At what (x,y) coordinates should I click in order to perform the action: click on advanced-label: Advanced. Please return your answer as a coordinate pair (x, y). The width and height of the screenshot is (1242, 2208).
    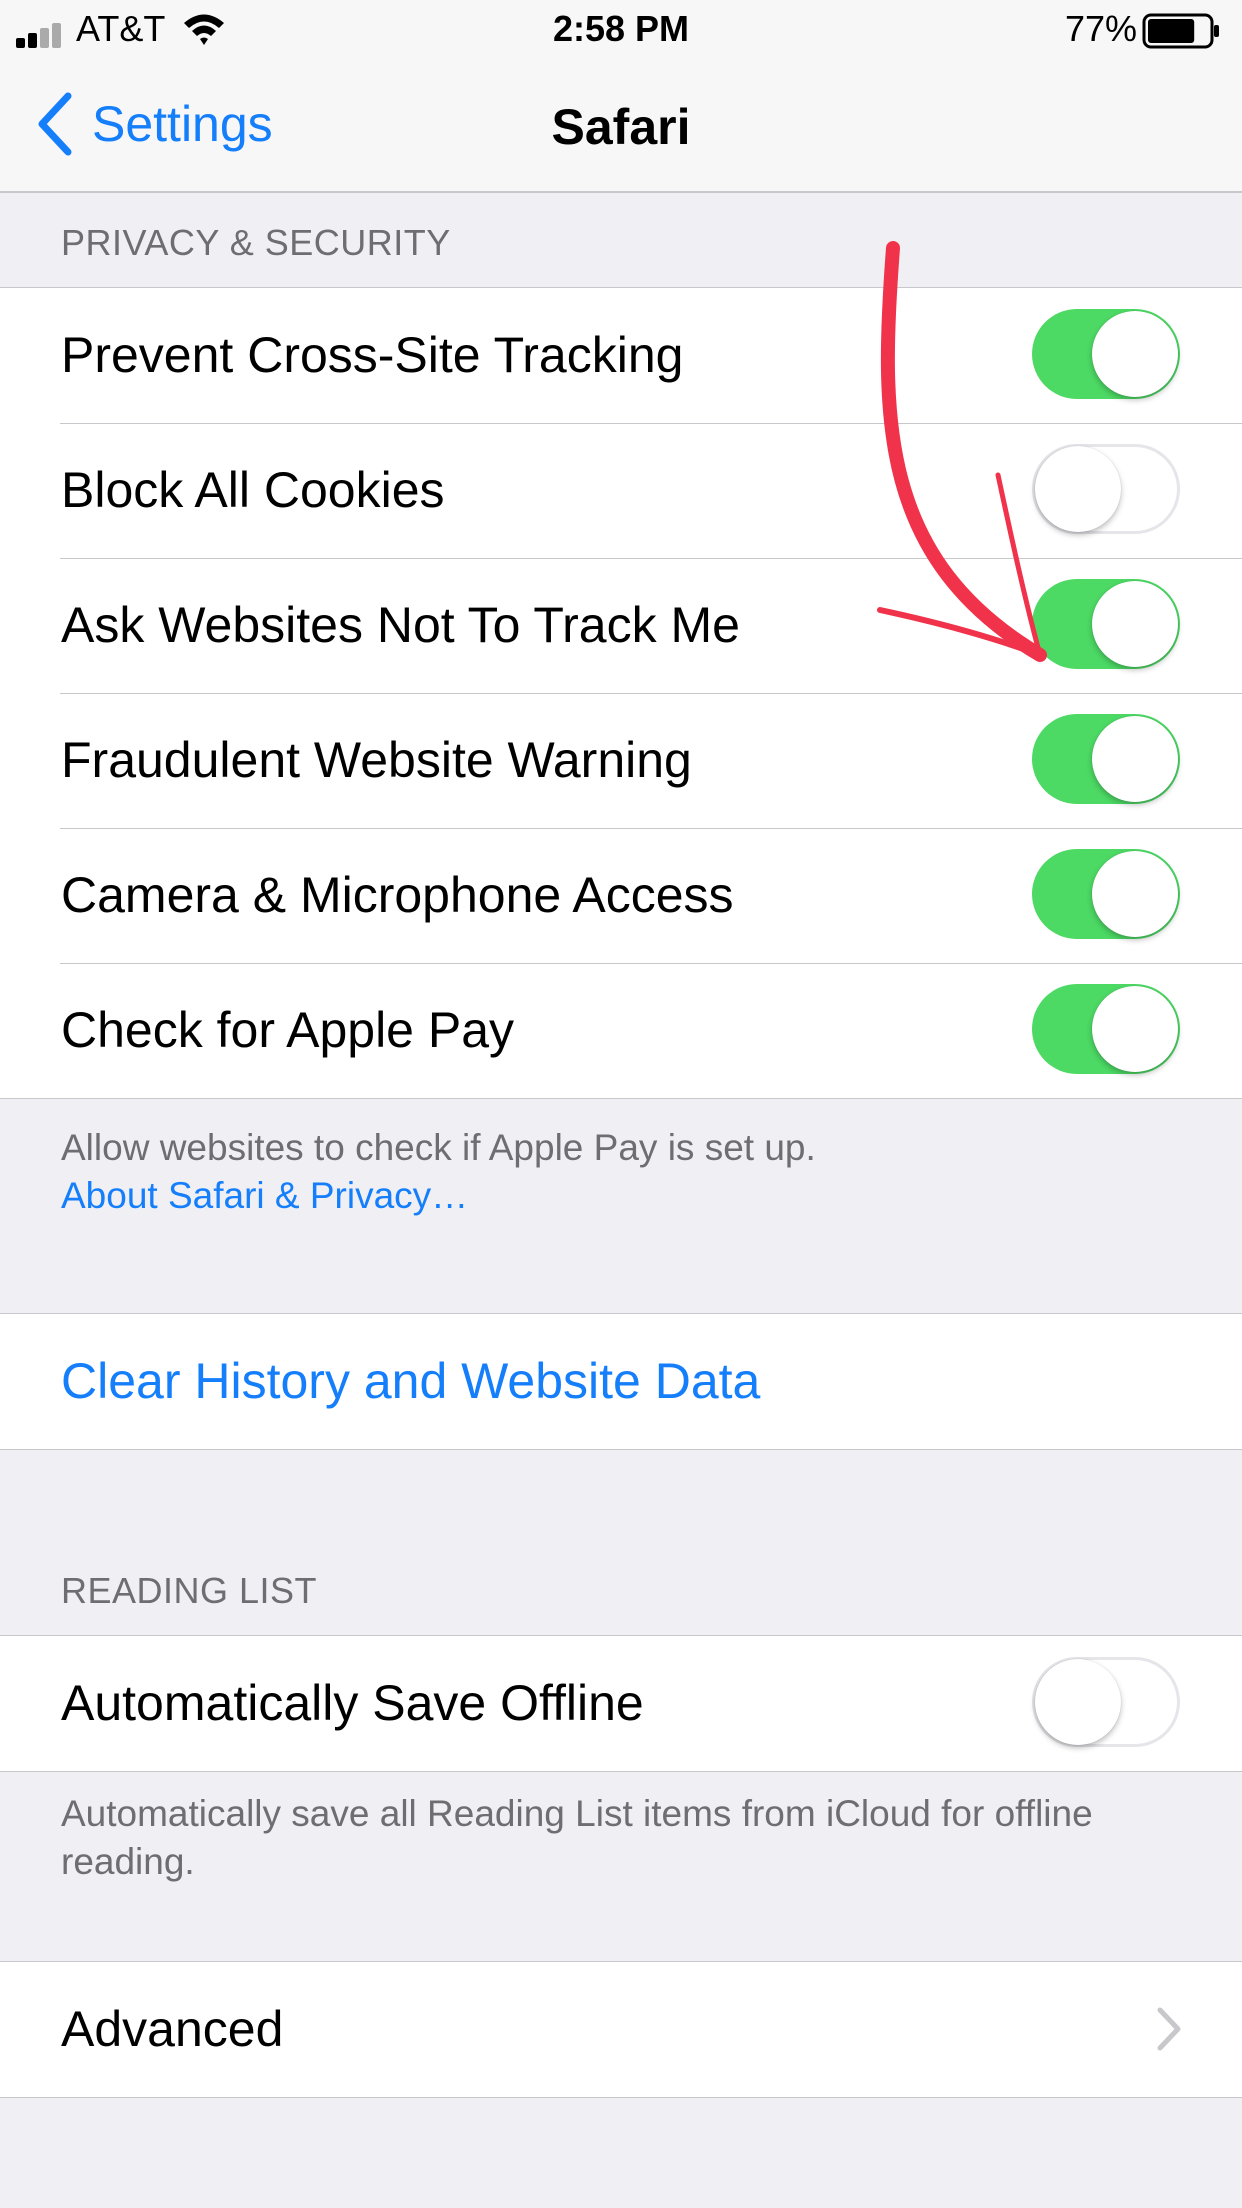
    Looking at the image, I should click on (172, 2029).